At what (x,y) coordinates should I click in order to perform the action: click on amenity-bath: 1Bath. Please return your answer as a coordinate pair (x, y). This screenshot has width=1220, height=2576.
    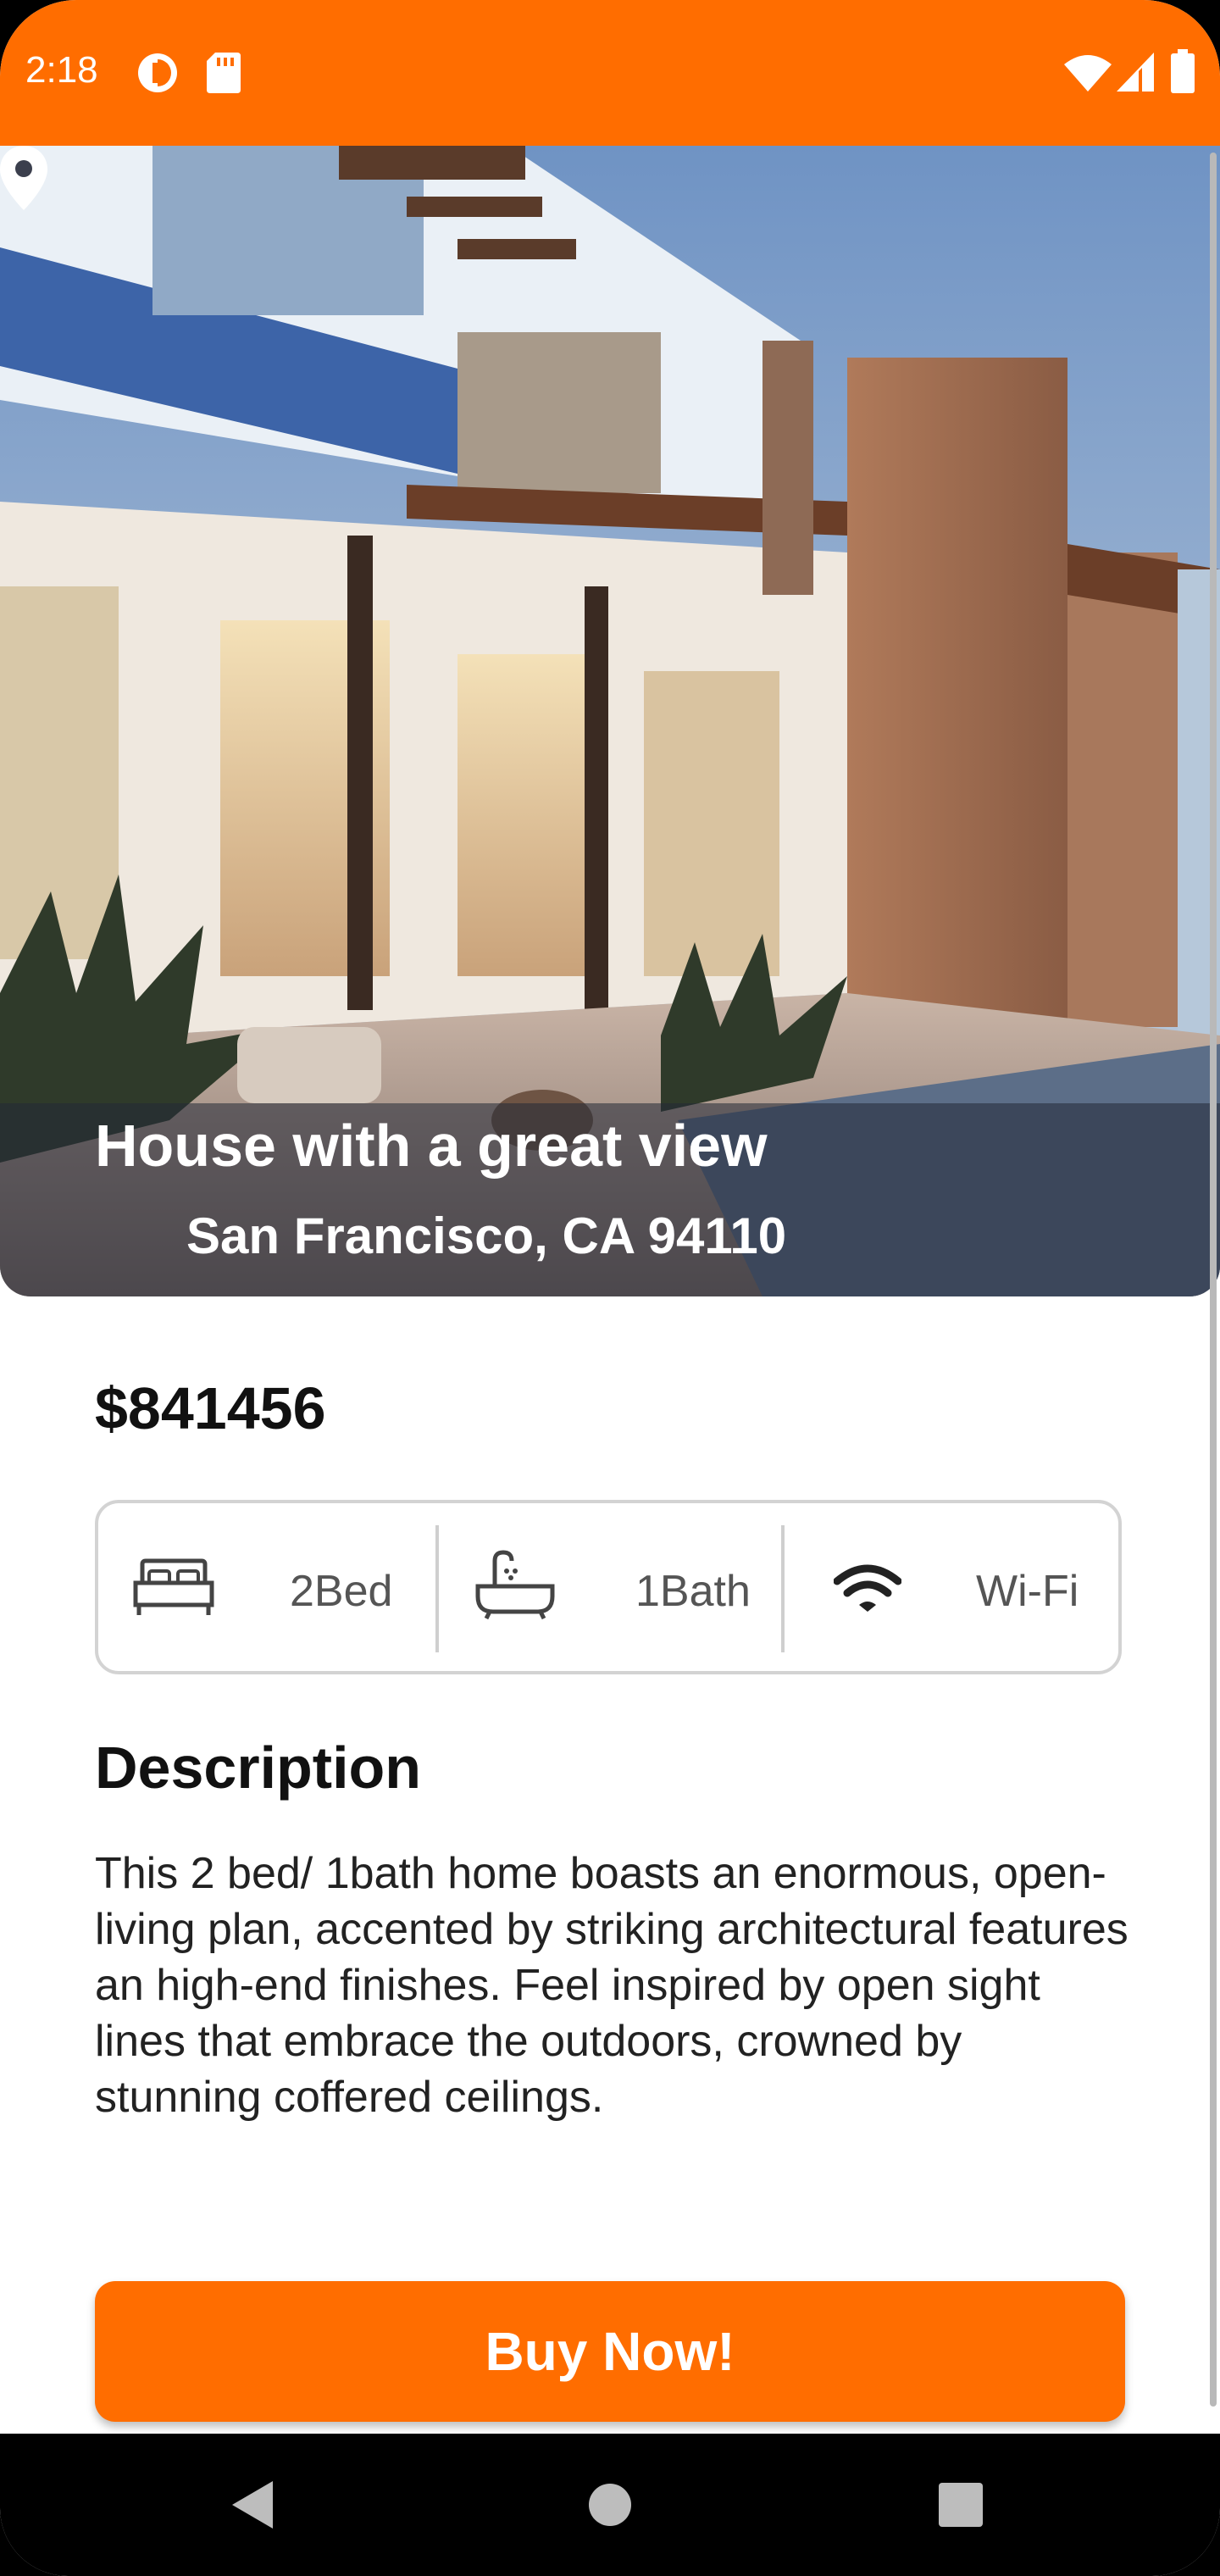
    Looking at the image, I should click on (610, 1587).